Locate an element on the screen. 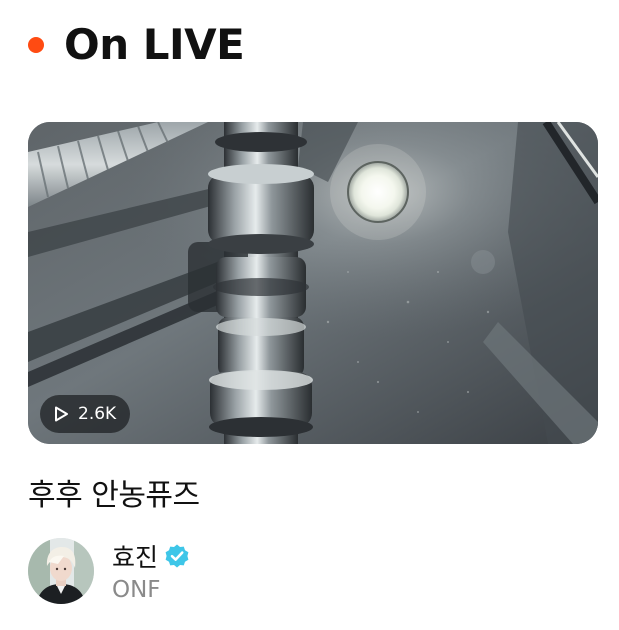  artist-group: ONF is located at coordinates (136, 590).